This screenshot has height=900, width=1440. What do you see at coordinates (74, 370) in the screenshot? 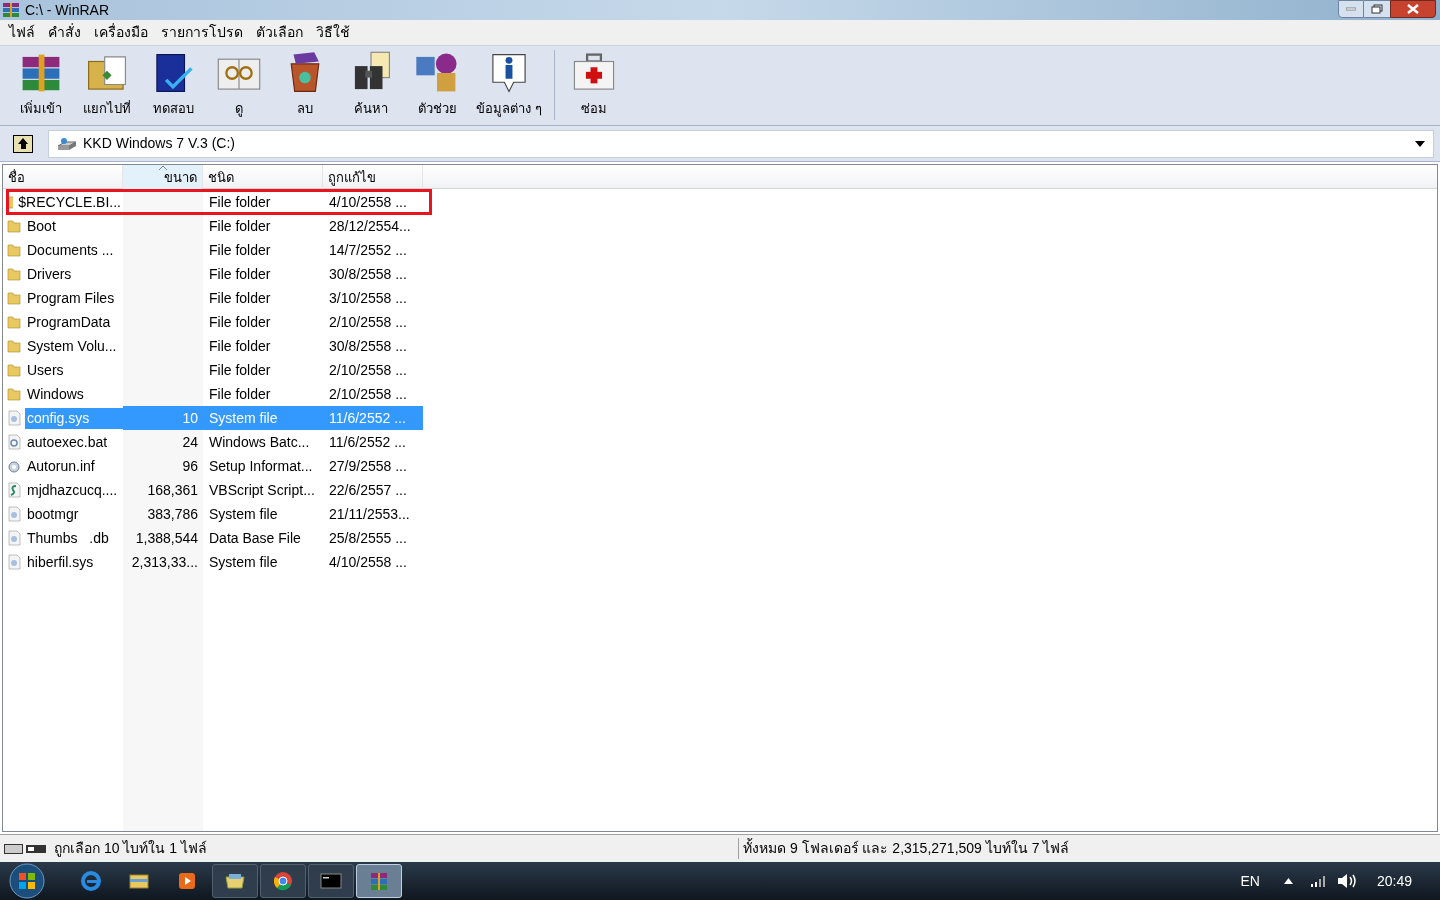
I see `file-name: Users` at bounding box center [74, 370].